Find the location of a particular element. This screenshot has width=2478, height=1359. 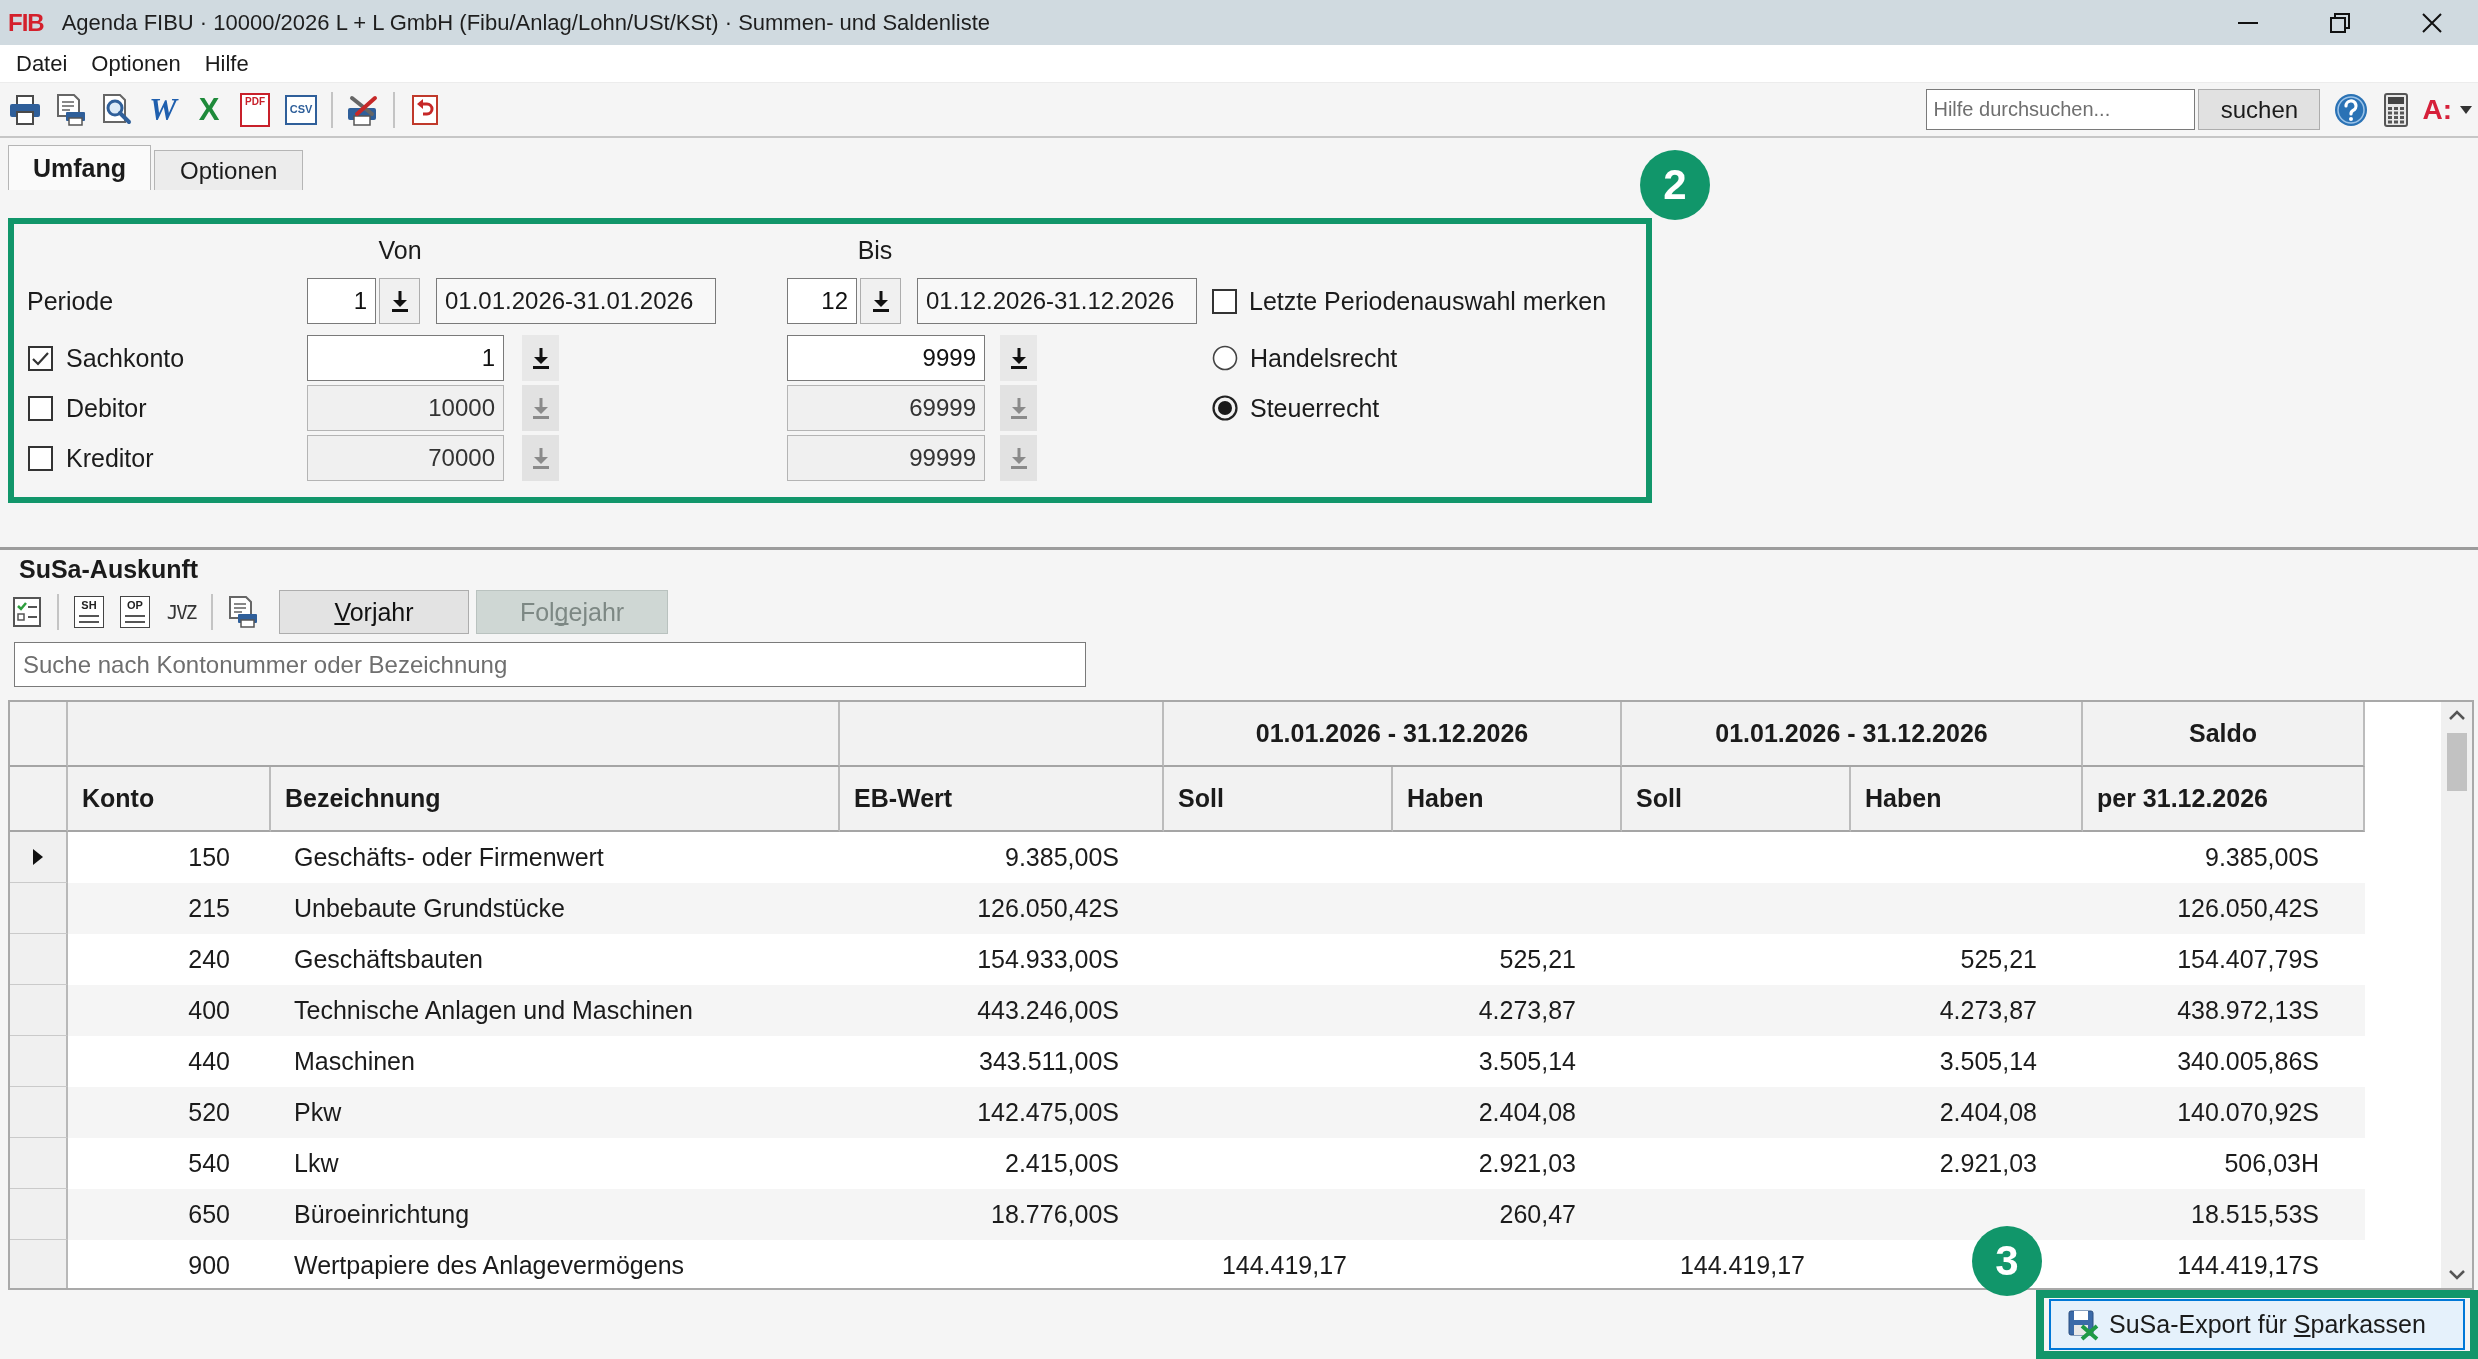

table-cell: 2.921,03 is located at coordinates (1527, 1163).